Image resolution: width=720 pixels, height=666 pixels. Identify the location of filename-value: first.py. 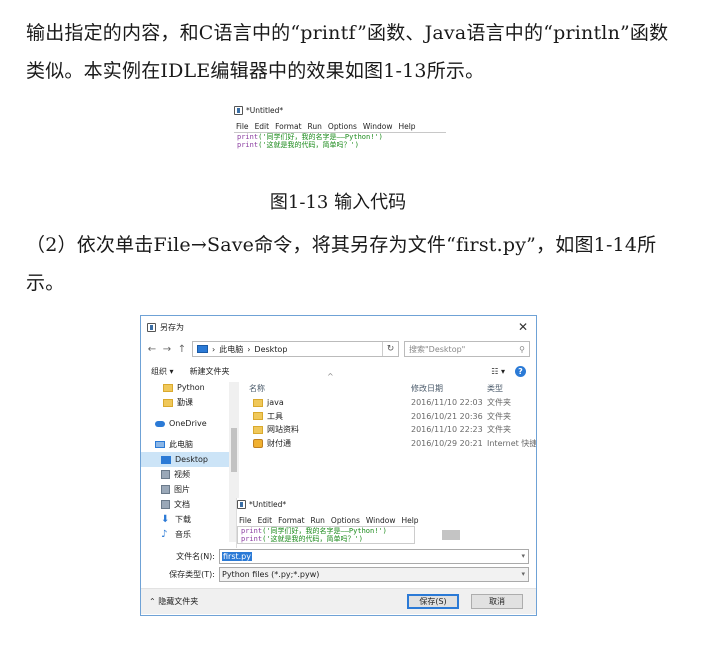
(237, 556).